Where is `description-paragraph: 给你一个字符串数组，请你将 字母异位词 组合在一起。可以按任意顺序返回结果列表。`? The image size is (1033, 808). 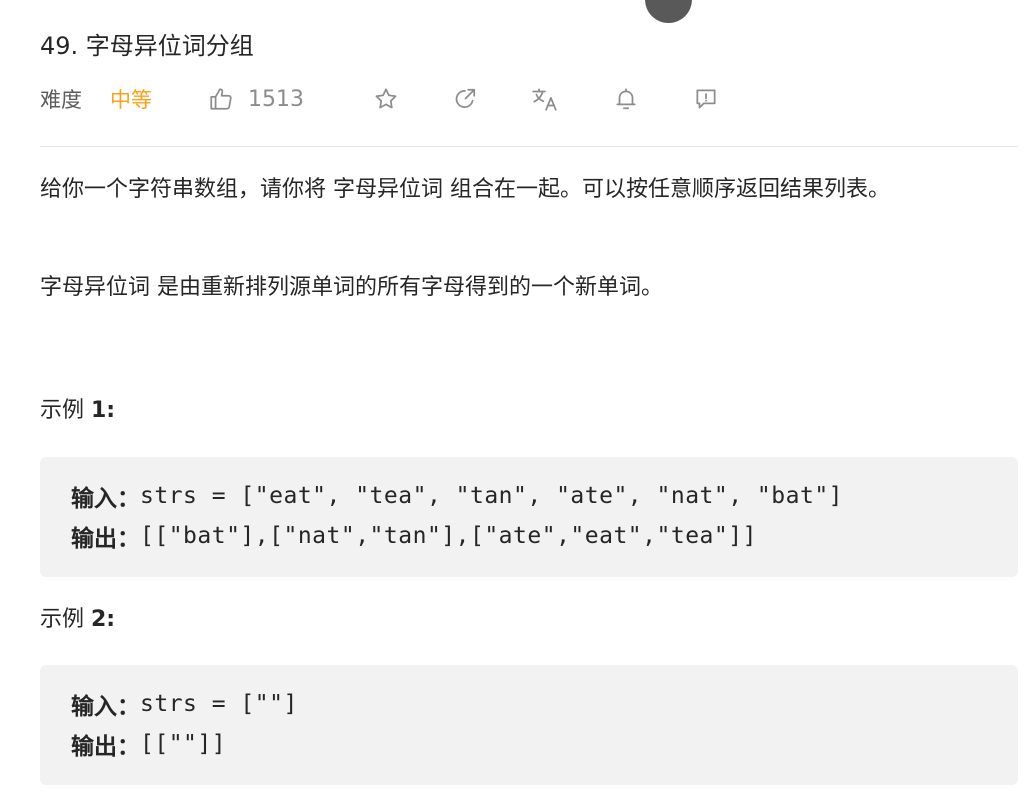 description-paragraph: 给你一个字符串数组，请你将 字母异位词 组合在一起。可以按任意顺序返回结果列表。 is located at coordinates (465, 189).